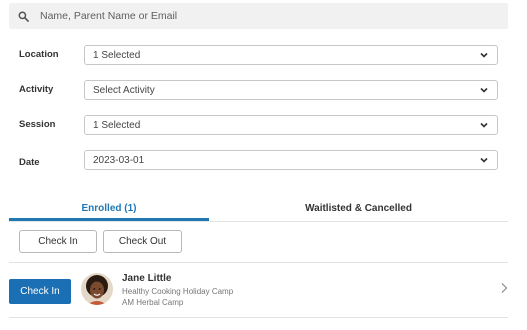 This screenshot has height=330, width=527. I want to click on filter-location: Location 1 Selected, so click(263, 56).